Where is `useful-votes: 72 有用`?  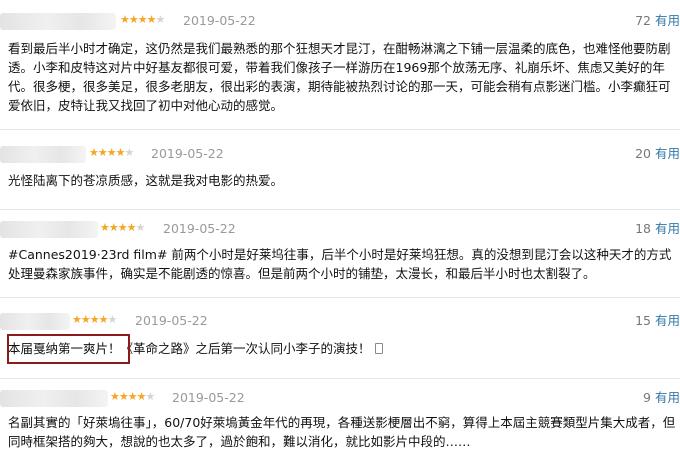
useful-votes: 72 有用 is located at coordinates (657, 21).